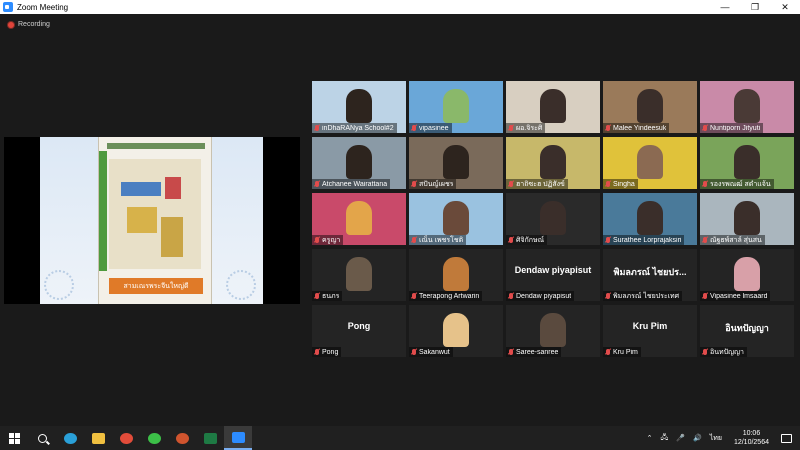 The image size is (800, 450). I want to click on participant-namebar: Sakanwut, so click(431, 352).